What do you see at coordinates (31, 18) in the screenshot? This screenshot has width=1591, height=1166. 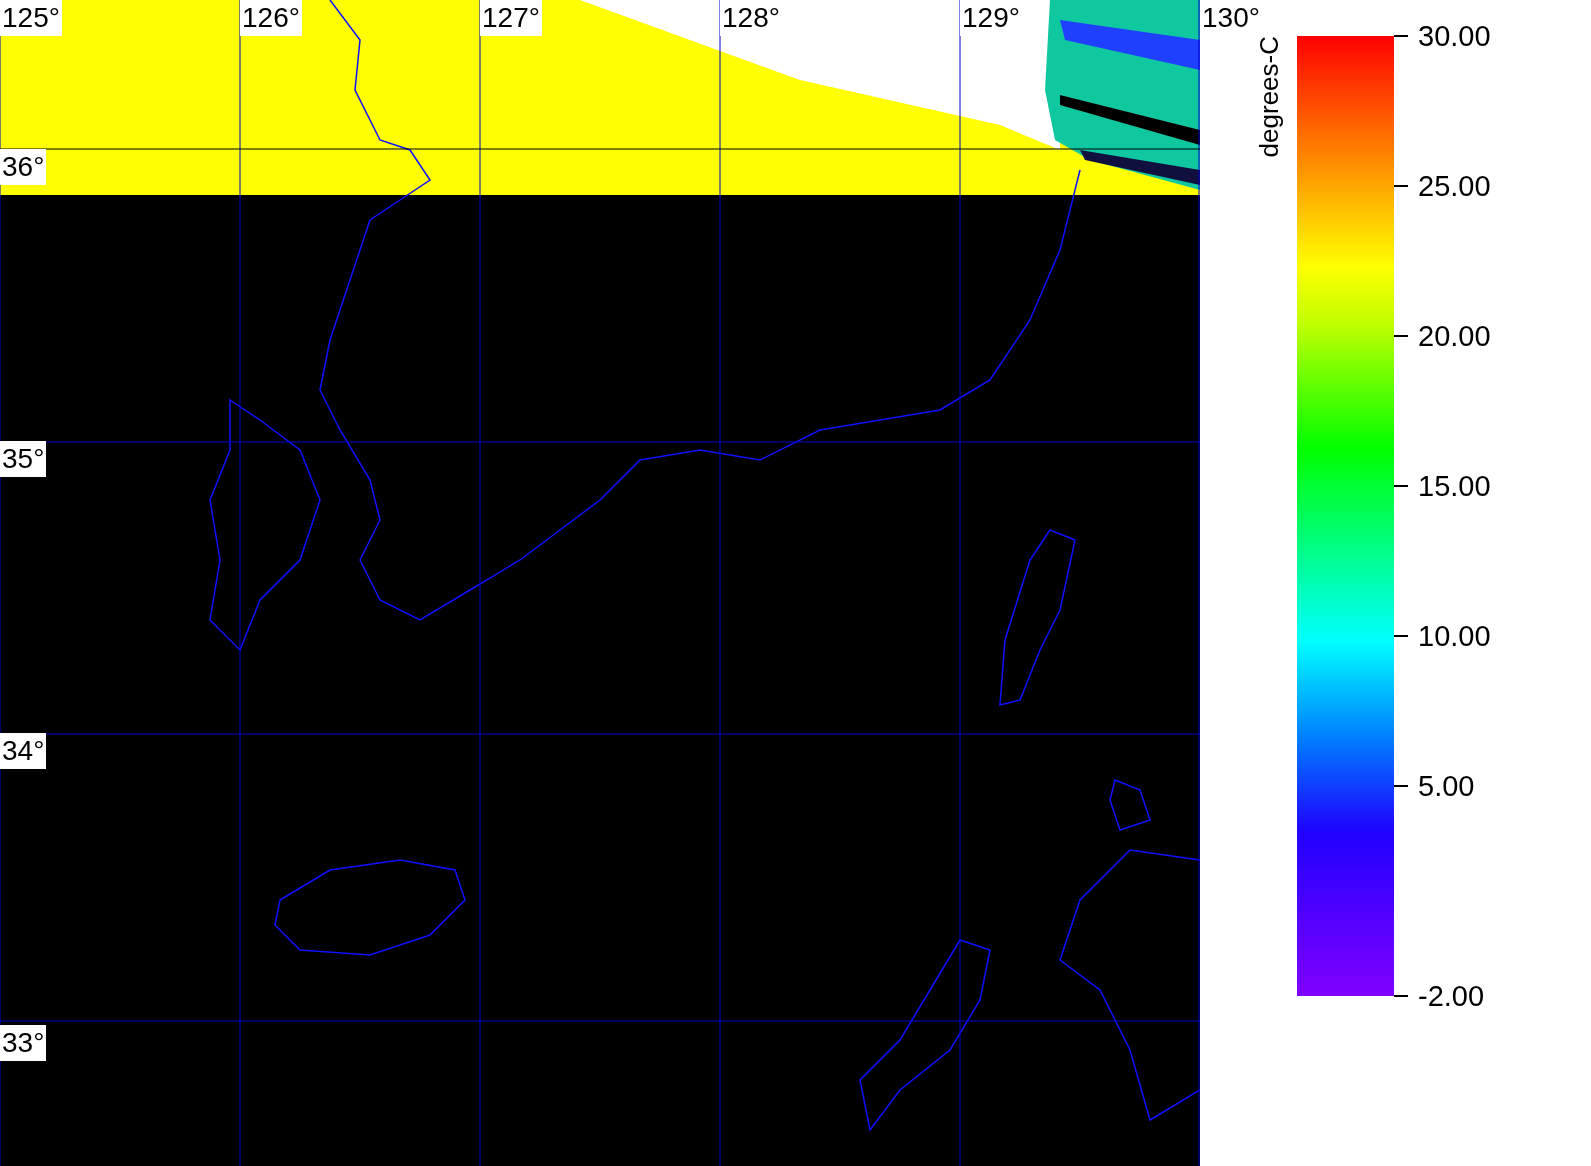 I see `longitude-label: 125°` at bounding box center [31, 18].